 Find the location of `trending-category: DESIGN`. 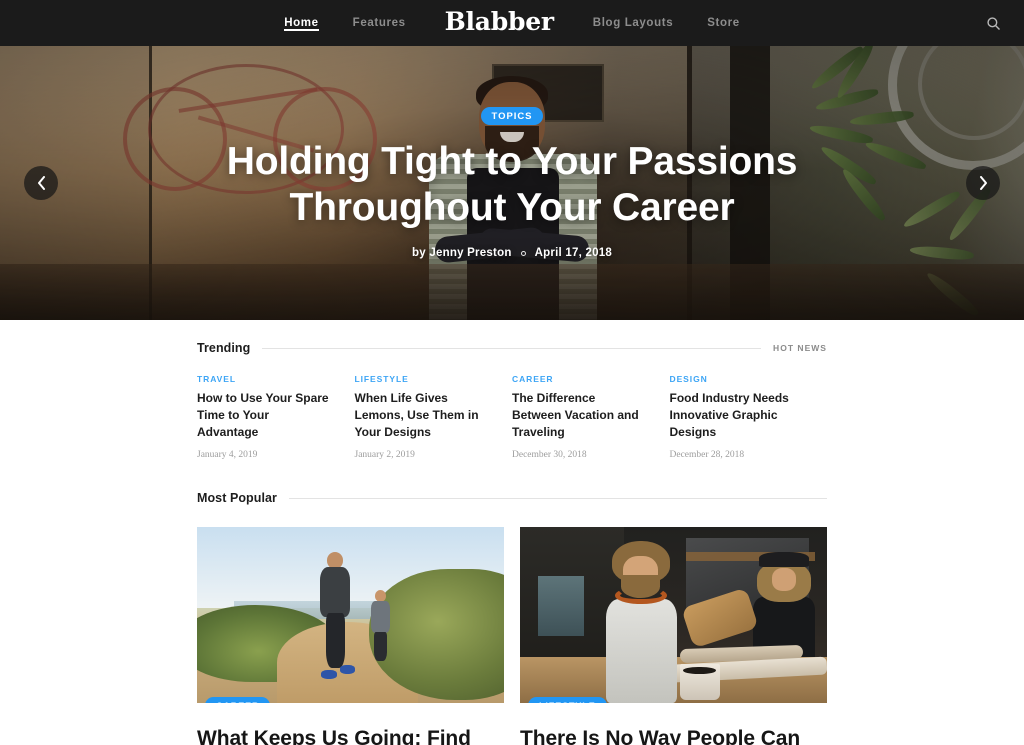

trending-category: DESIGN is located at coordinates (738, 379).